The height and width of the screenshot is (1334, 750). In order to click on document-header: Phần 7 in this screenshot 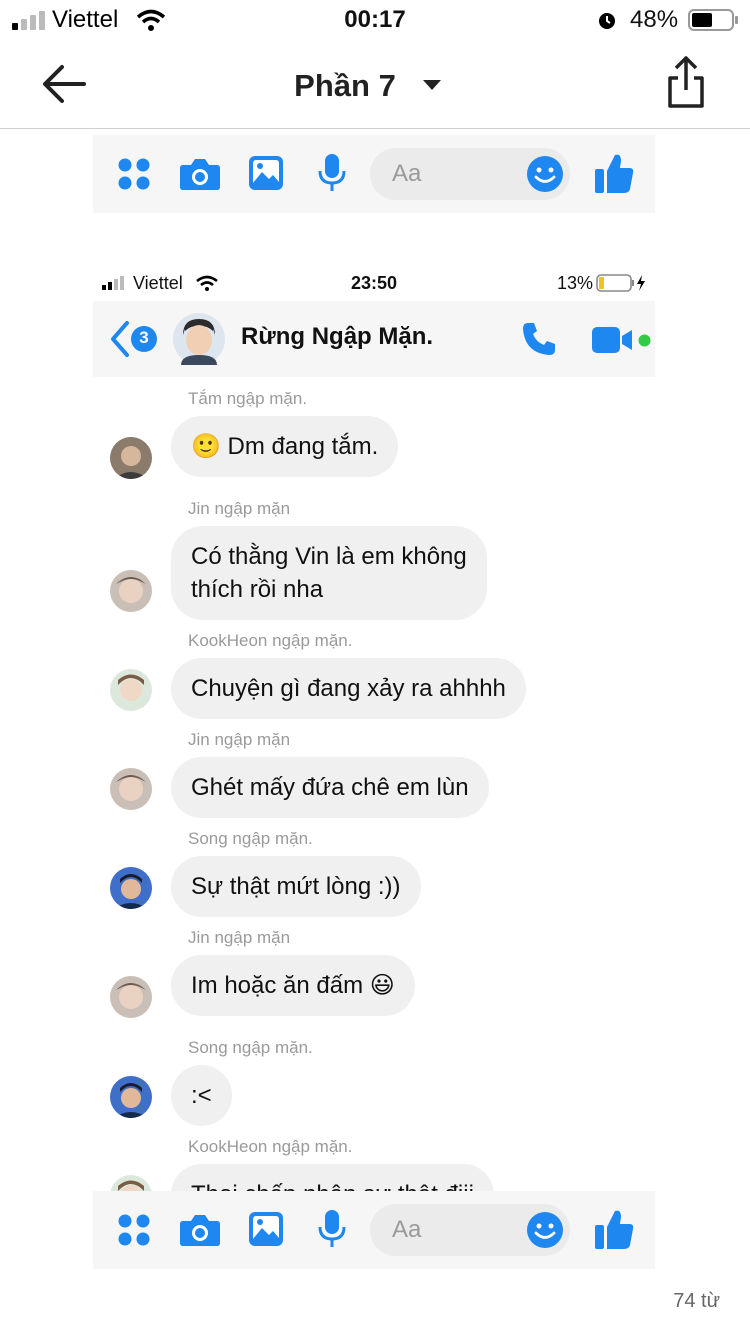, I will do `click(375, 84)`.